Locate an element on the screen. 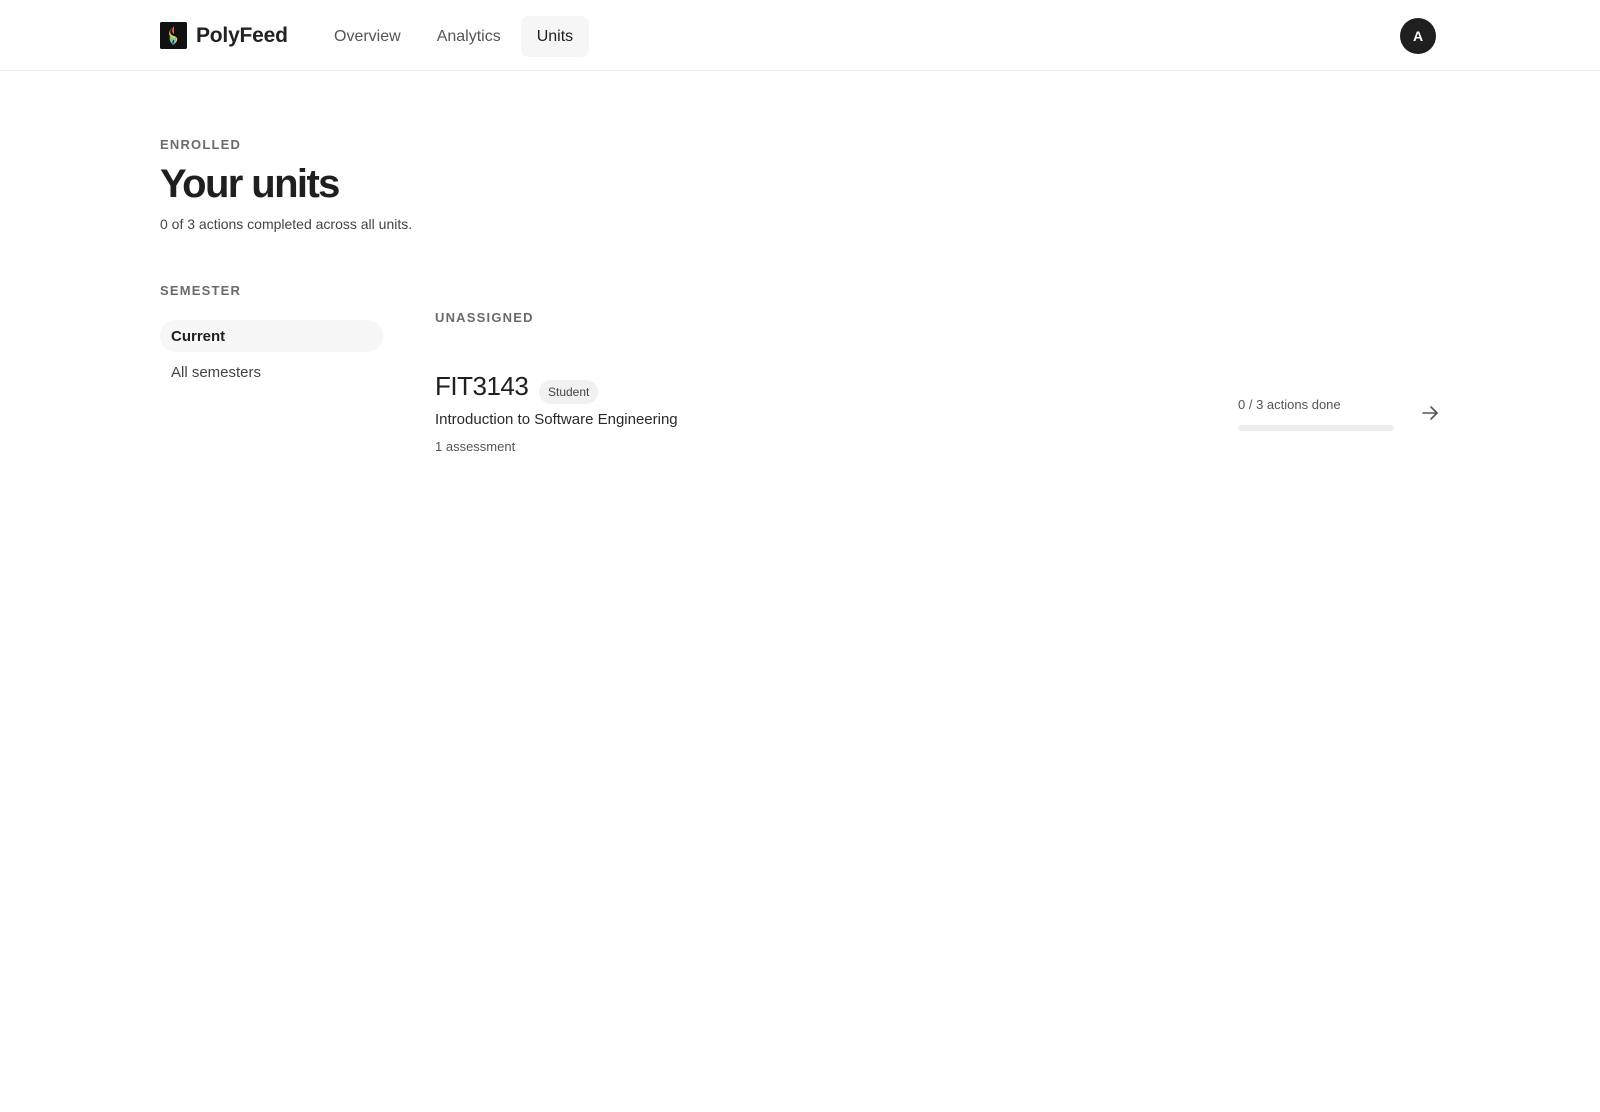 This screenshot has height=1112, width=1600. top-navigation-bar: PolyFeed Overview Analytics Units A is located at coordinates (800, 35).